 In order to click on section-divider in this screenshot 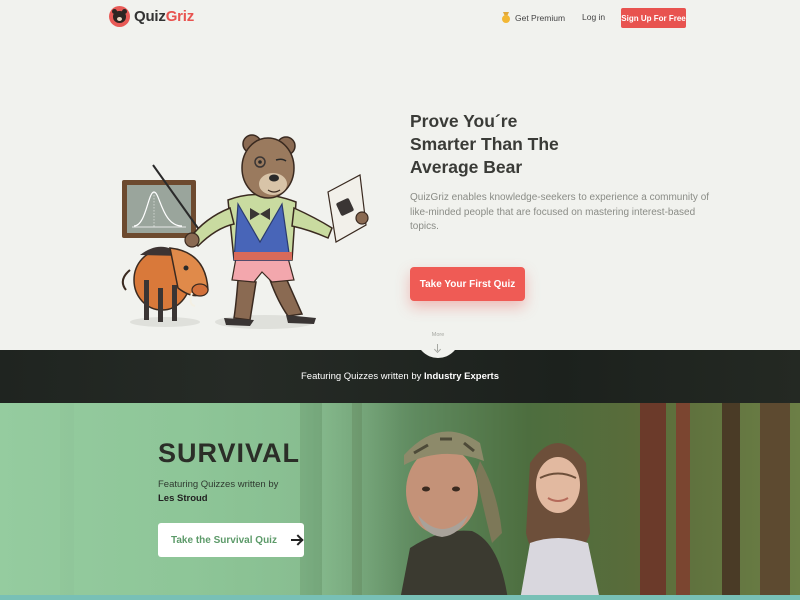, I will do `click(400, 597)`.